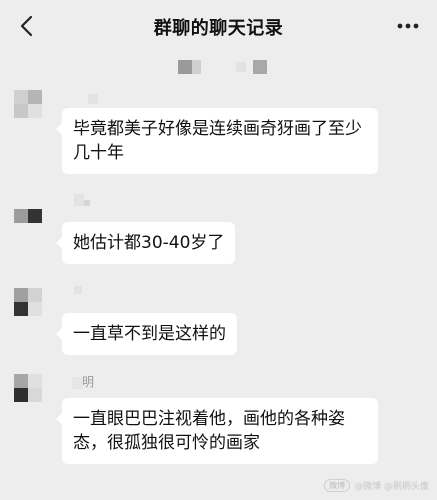 This screenshot has height=500, width=437. I want to click on message-bubble: 她估计都30-40岁了, so click(145, 243).